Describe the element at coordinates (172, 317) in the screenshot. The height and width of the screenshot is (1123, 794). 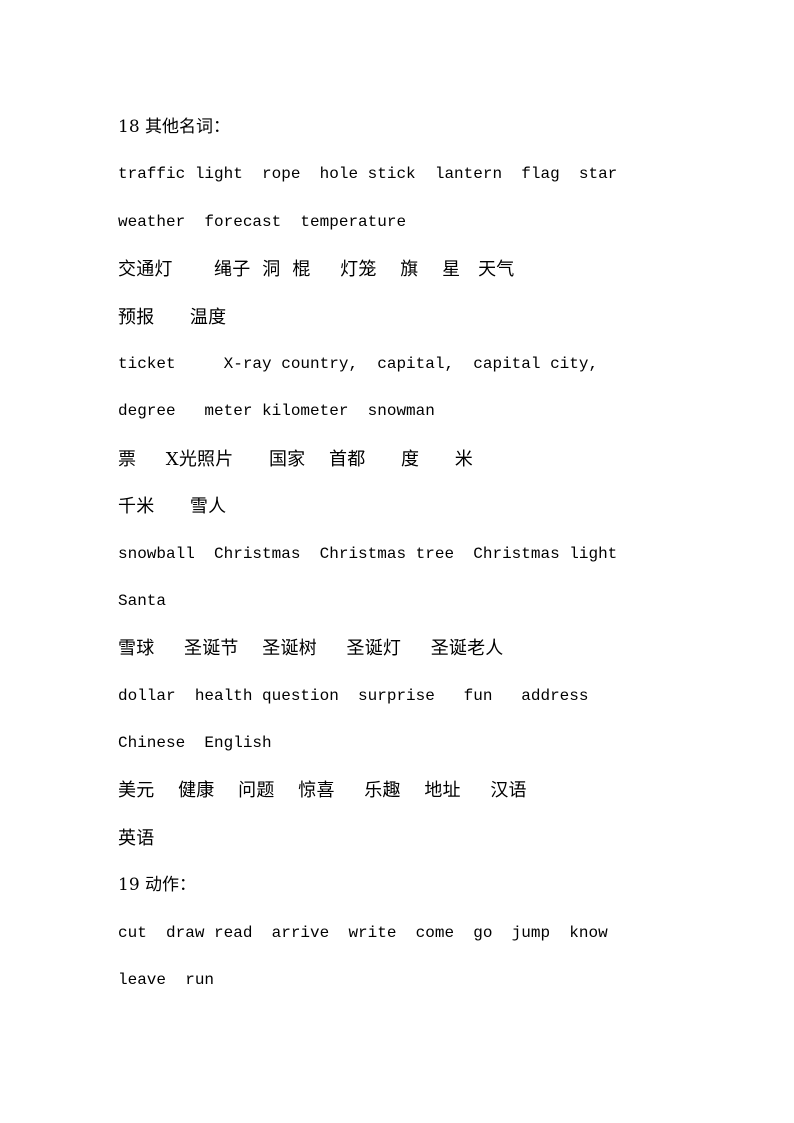
I see `translation-line: 预报 温度` at that location.